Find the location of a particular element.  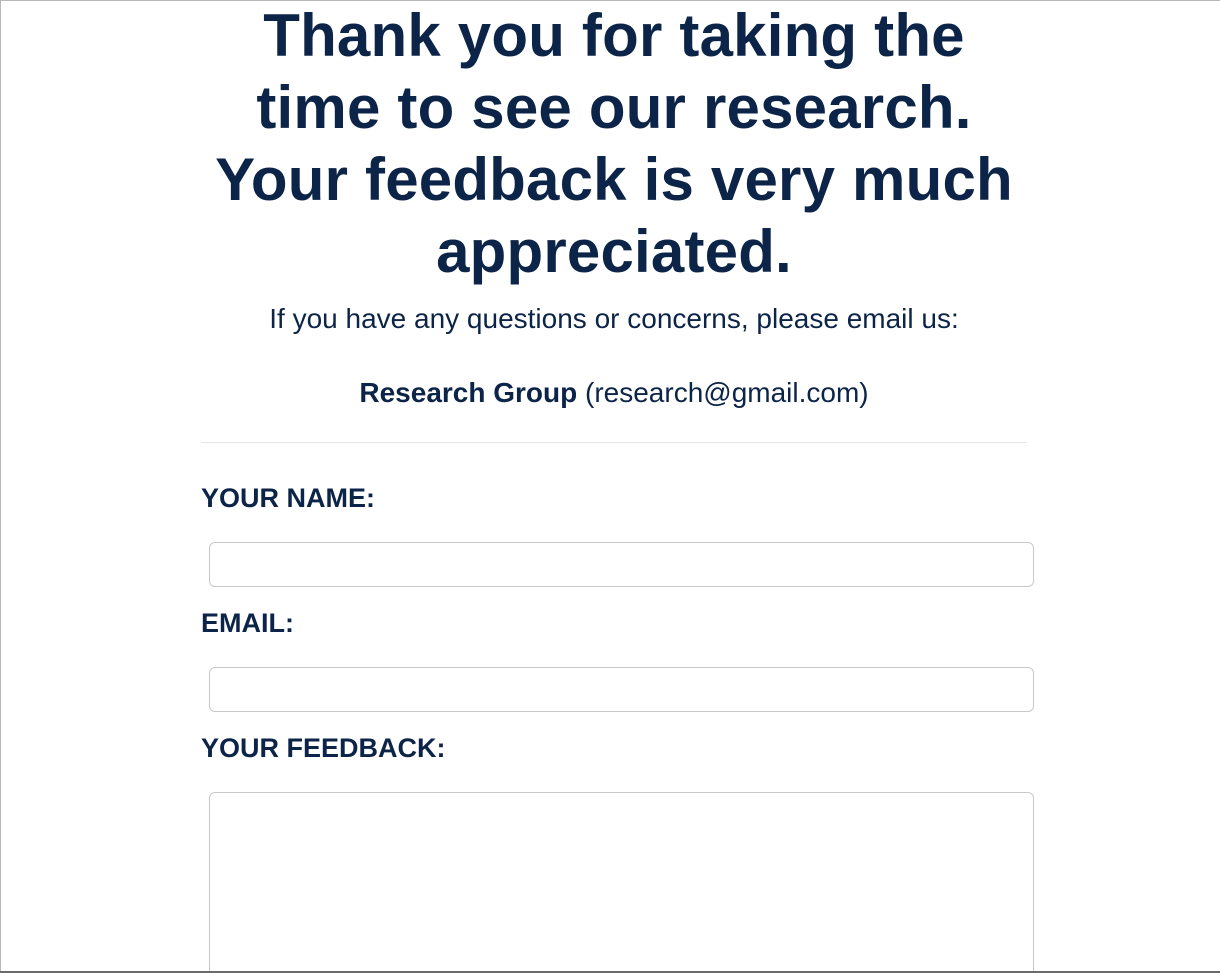

section-divider is located at coordinates (614, 442).